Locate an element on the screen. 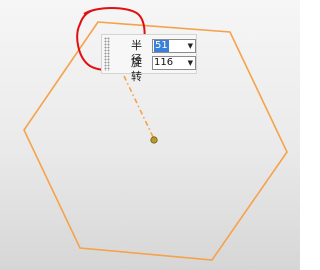 The height and width of the screenshot is (270, 320). rotation-value: 116 is located at coordinates (163, 63).